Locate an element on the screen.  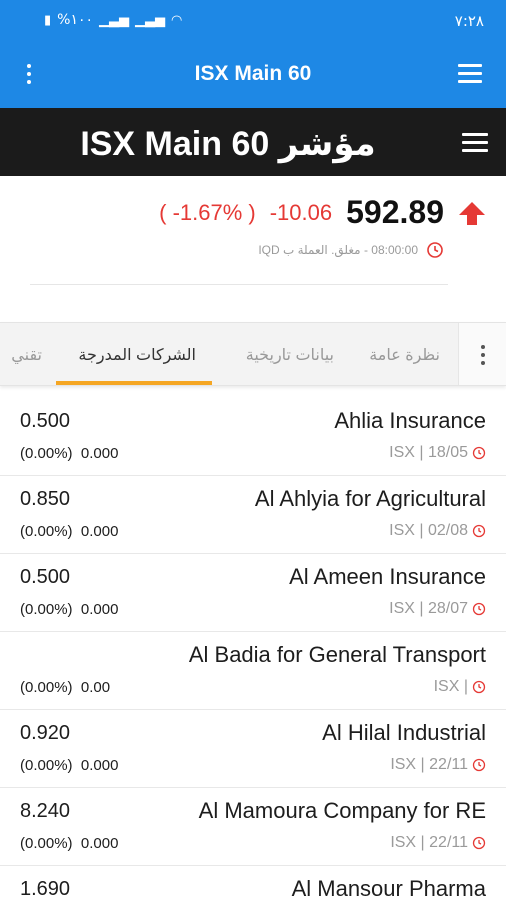
trend-arrow-icon is located at coordinates (472, 213).